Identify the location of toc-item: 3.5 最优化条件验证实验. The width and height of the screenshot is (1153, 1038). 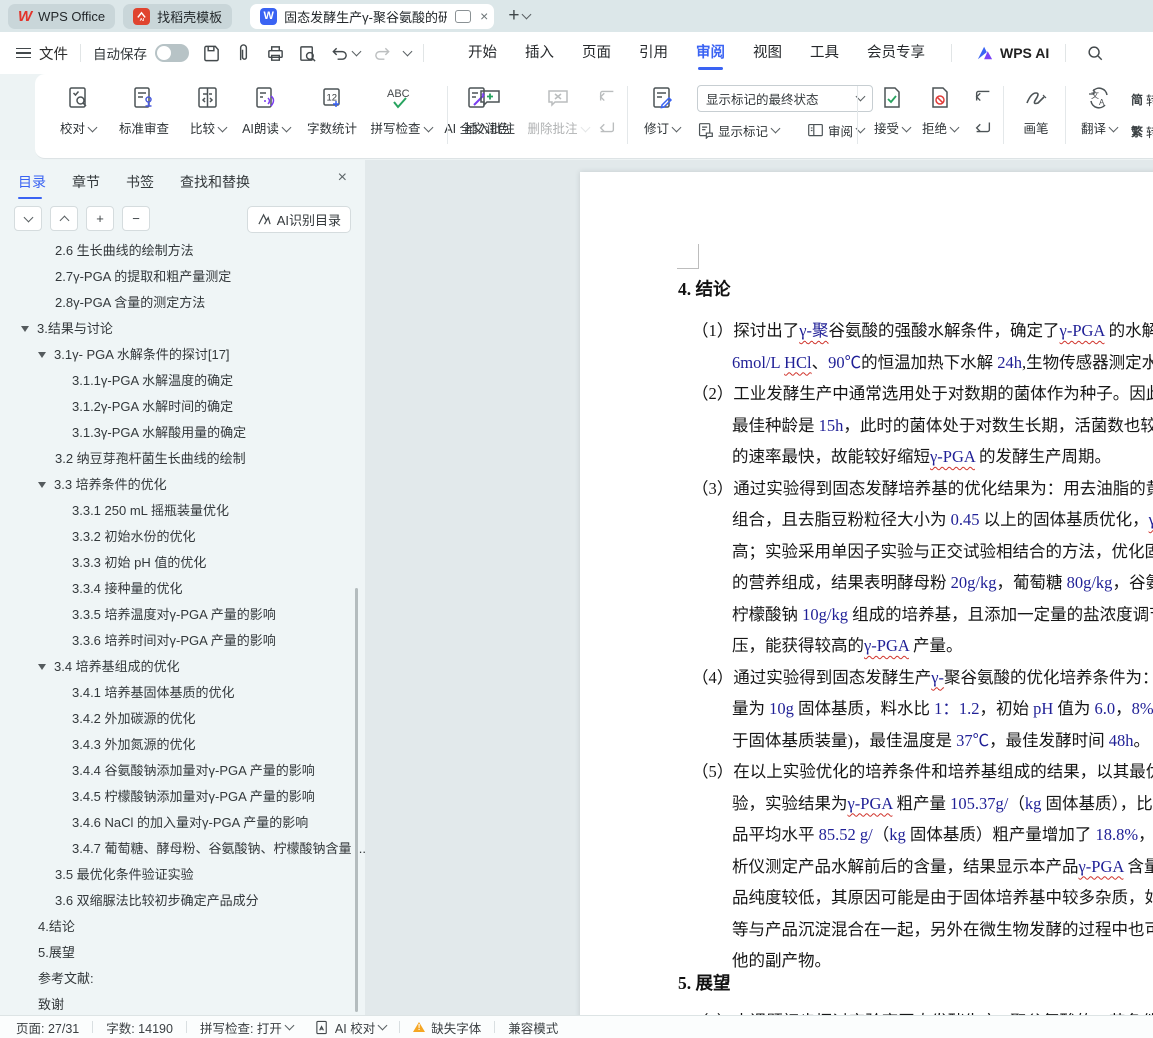
(124, 875).